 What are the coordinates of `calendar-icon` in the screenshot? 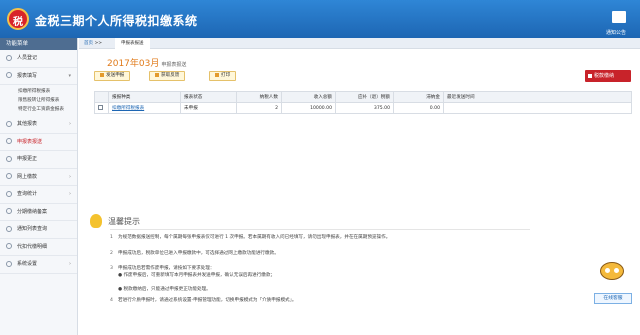 It's located at (9, 211).